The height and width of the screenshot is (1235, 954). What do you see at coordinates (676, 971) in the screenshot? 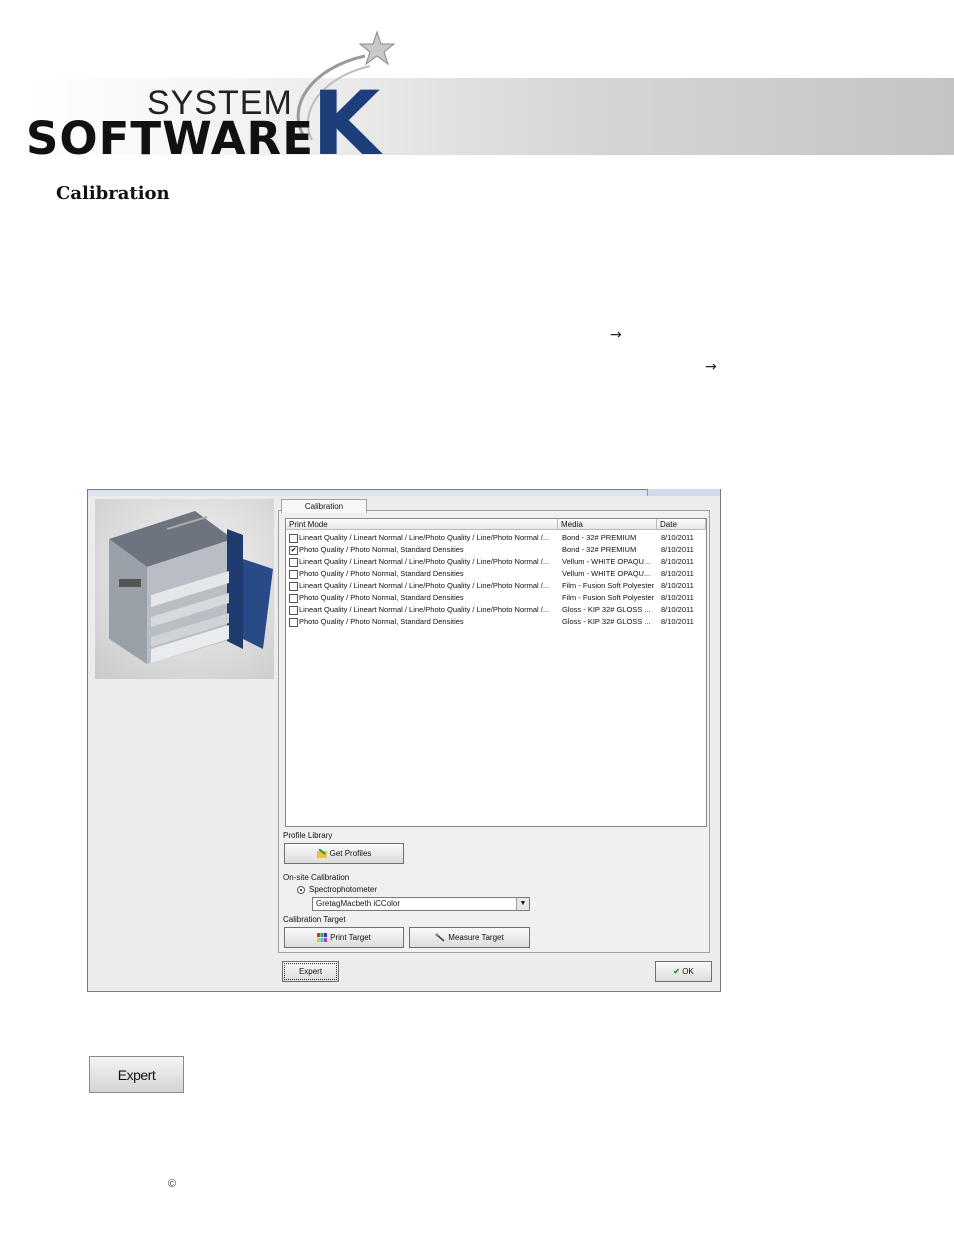
I see `checkmark-icon: ✔` at bounding box center [676, 971].